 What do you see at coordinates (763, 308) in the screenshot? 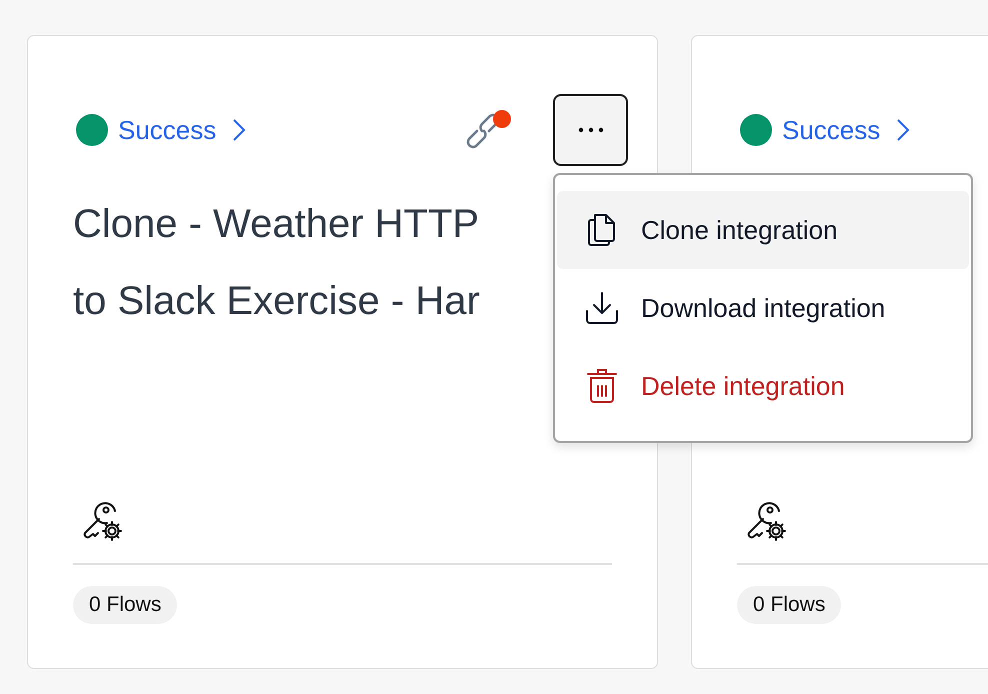
I see `menu-item: Download integration` at bounding box center [763, 308].